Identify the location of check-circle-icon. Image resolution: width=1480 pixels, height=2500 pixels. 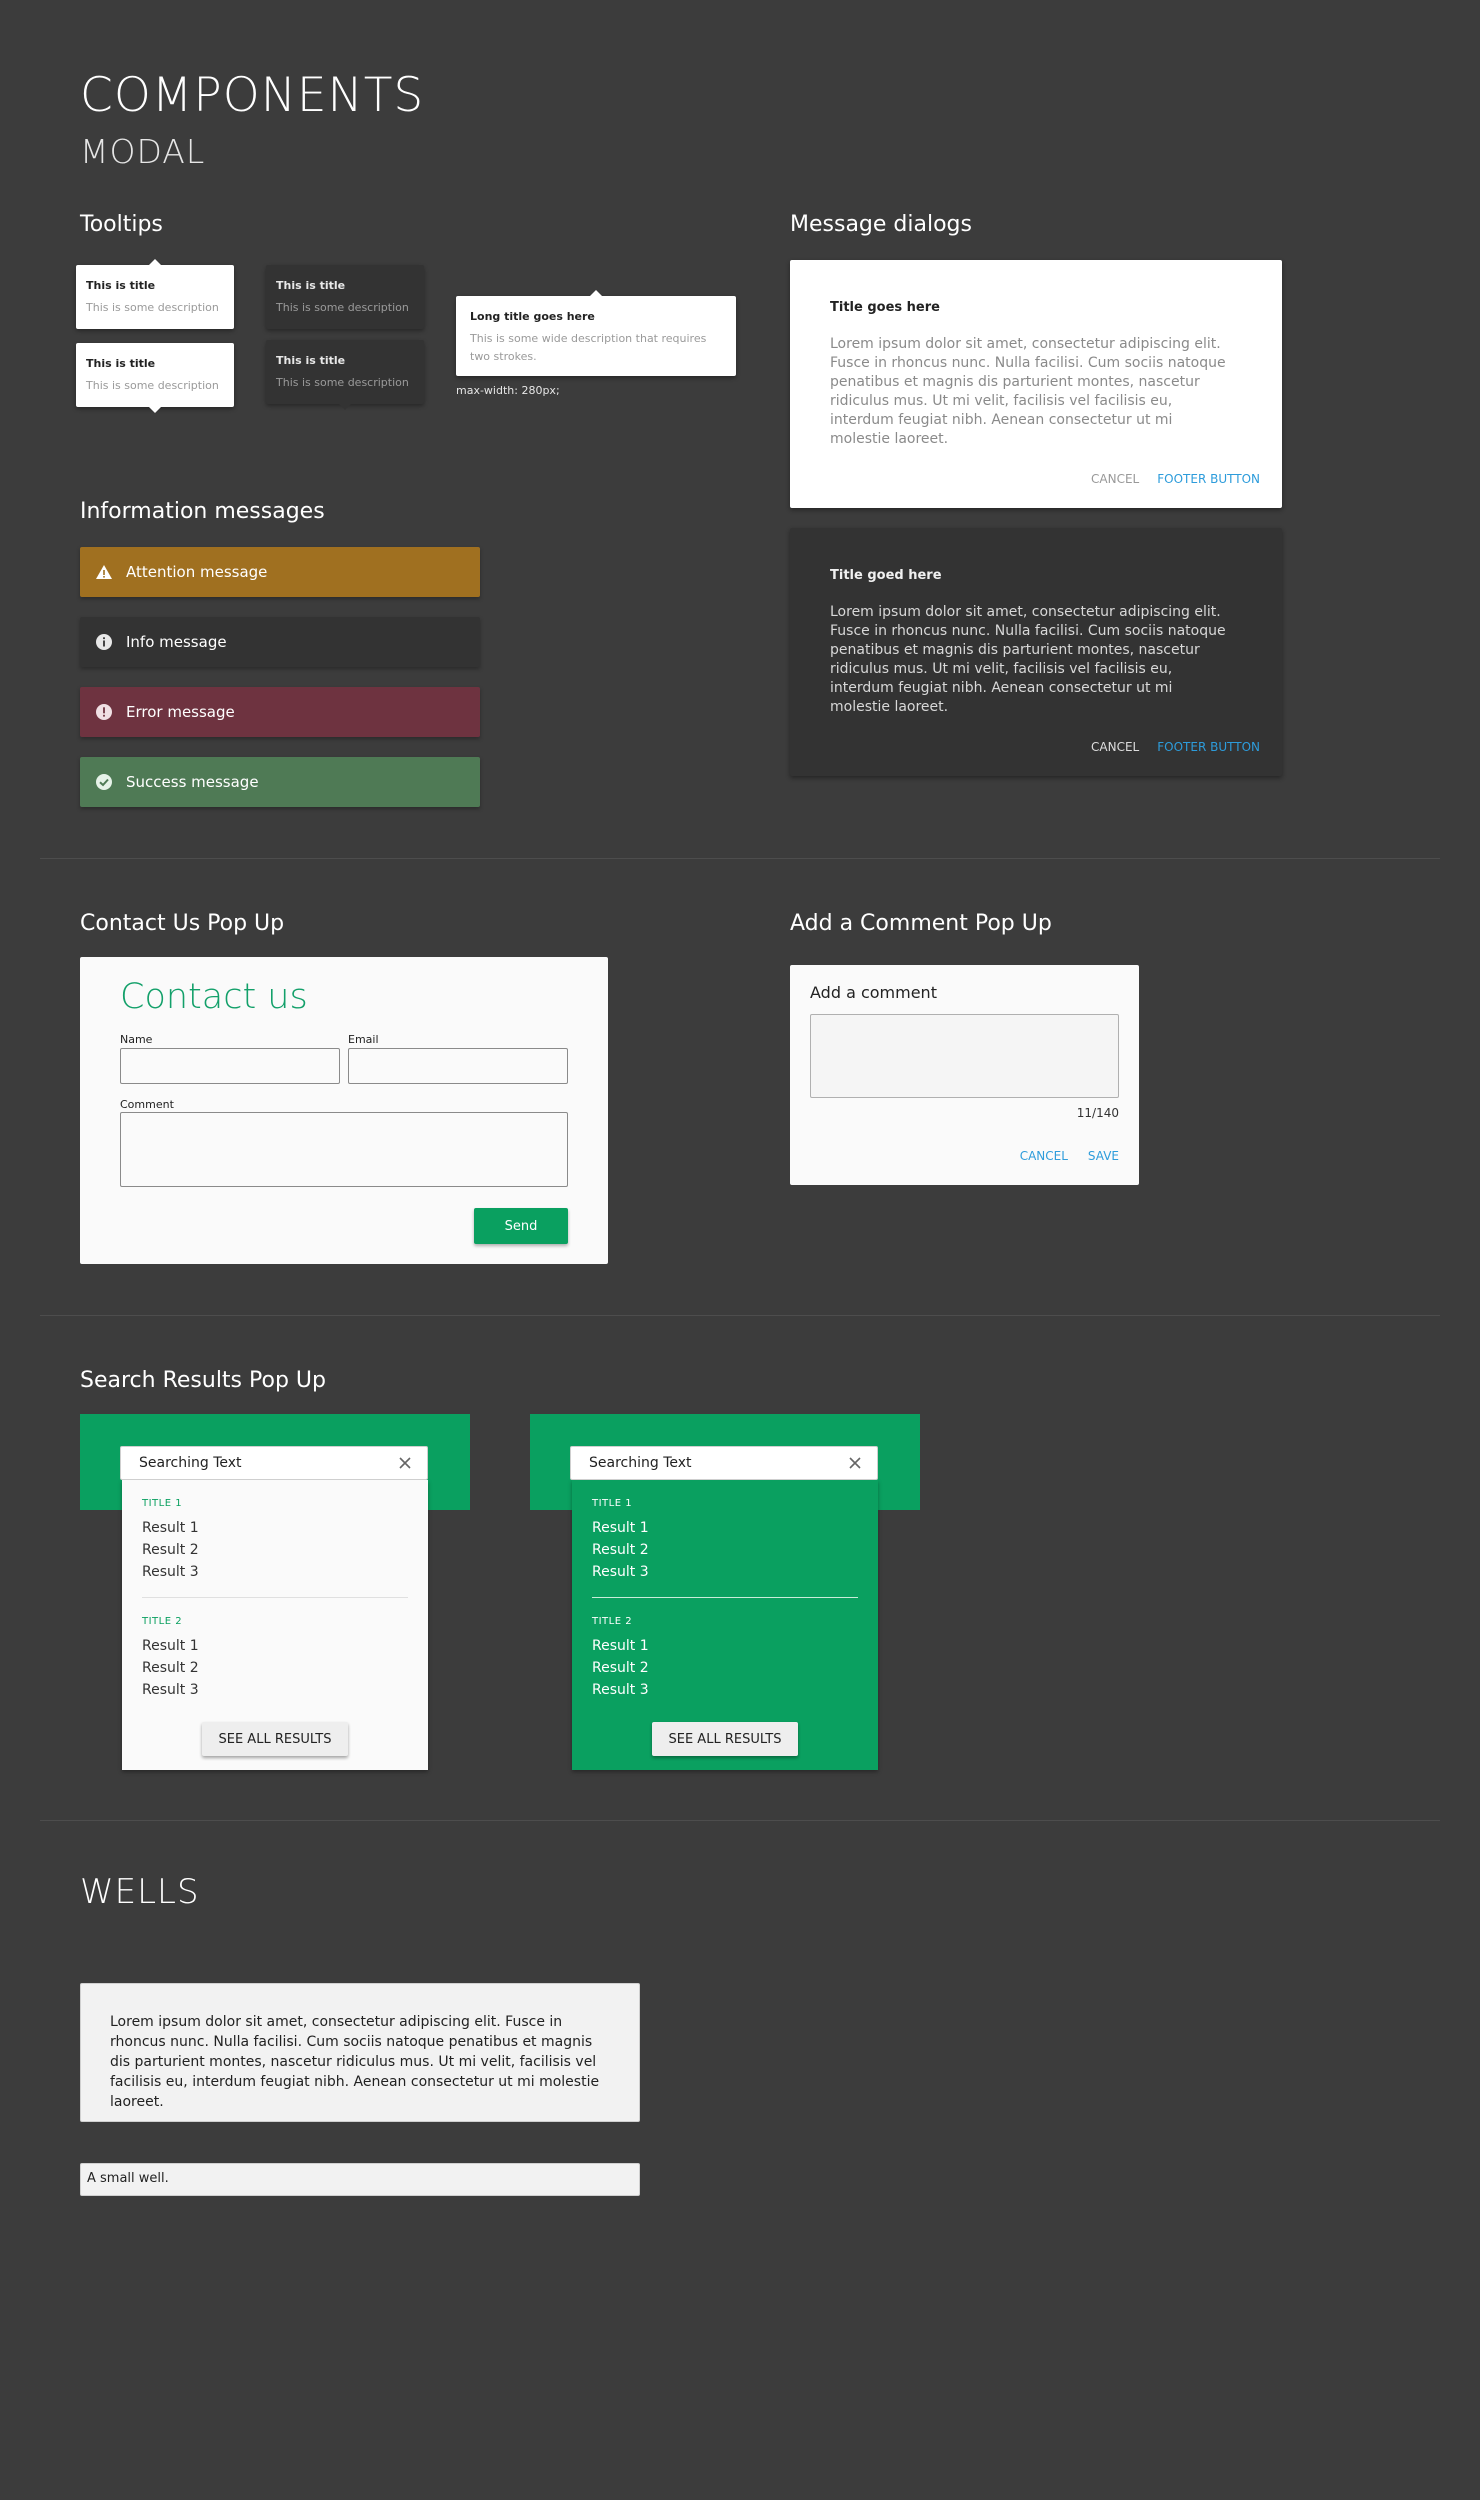
(104, 782).